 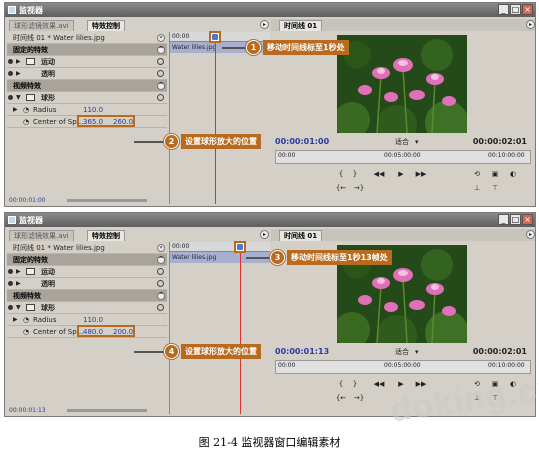 I want to click on left-timecode: 00:00:01:13, so click(x=27, y=411).